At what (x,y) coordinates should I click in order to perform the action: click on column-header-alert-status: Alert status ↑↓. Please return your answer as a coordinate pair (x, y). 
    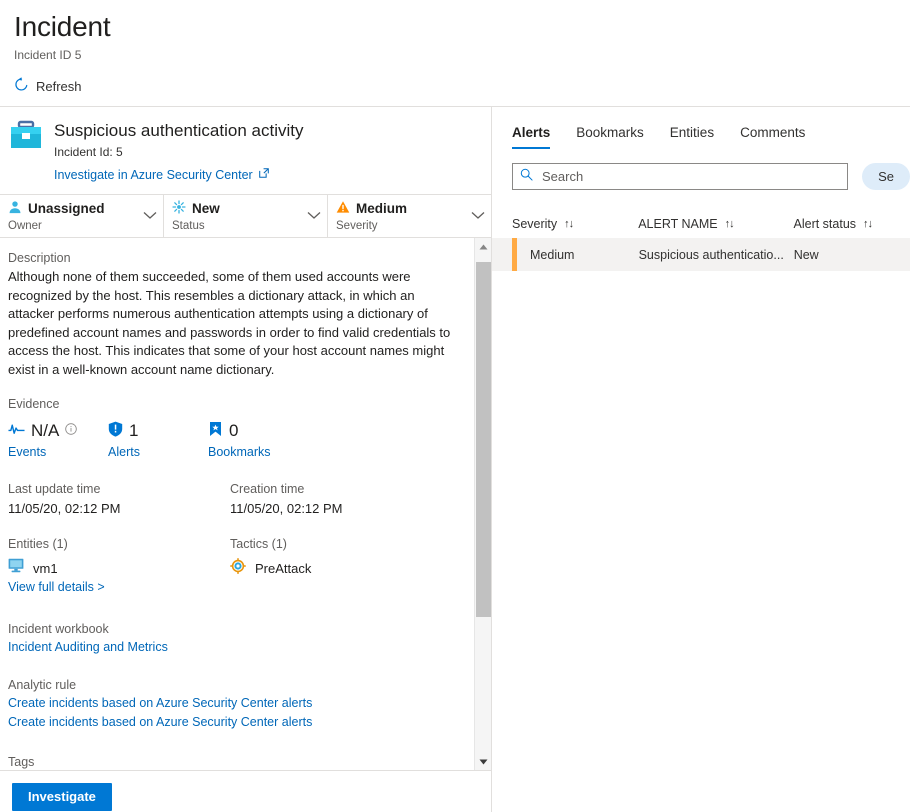
    Looking at the image, I should click on (852, 224).